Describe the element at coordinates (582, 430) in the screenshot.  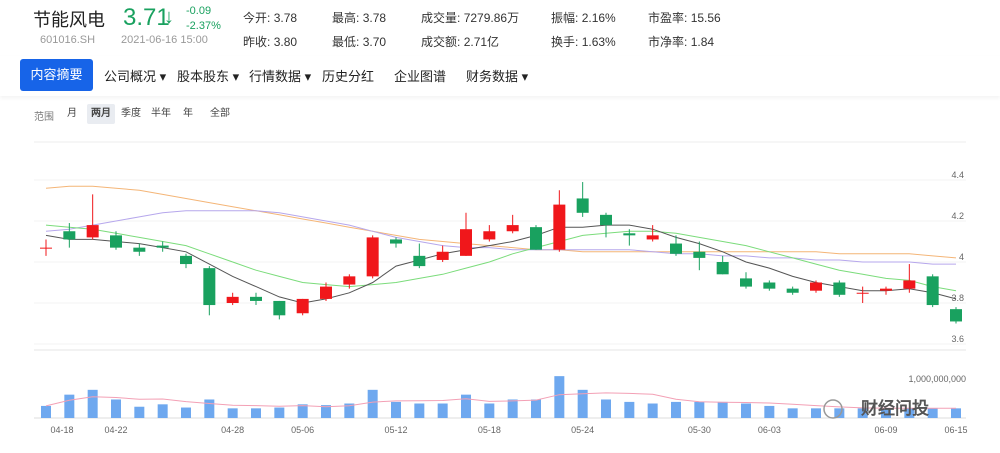
I see `x-tick-label: 05-24` at that location.